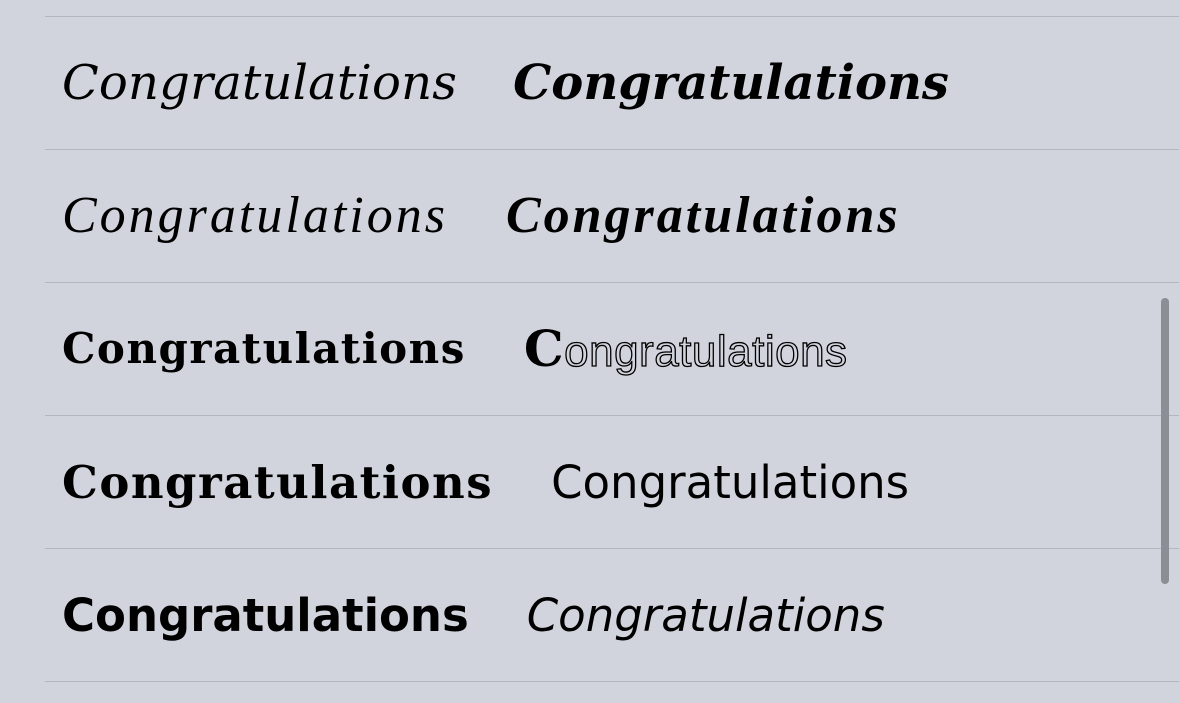  I want to click on row-divider, so click(612, 681).